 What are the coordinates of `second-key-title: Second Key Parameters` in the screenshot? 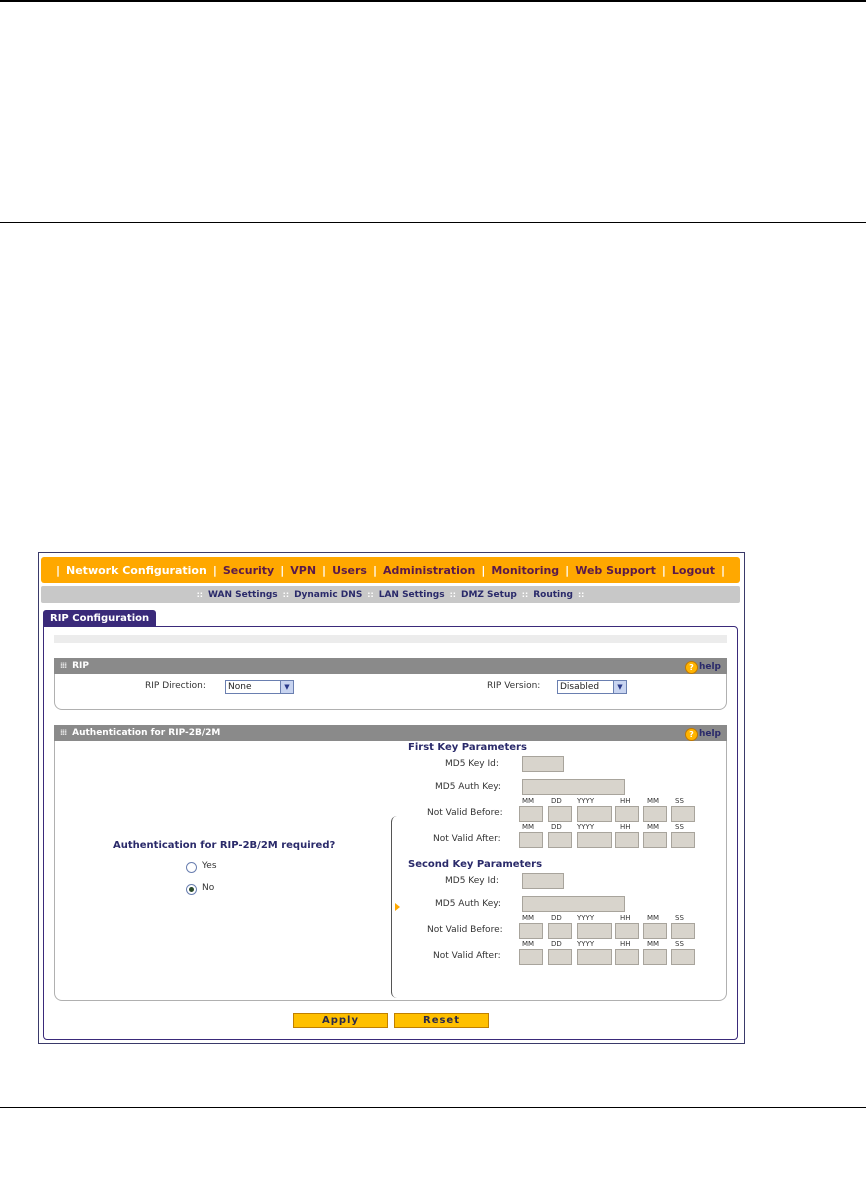 It's located at (475, 864).